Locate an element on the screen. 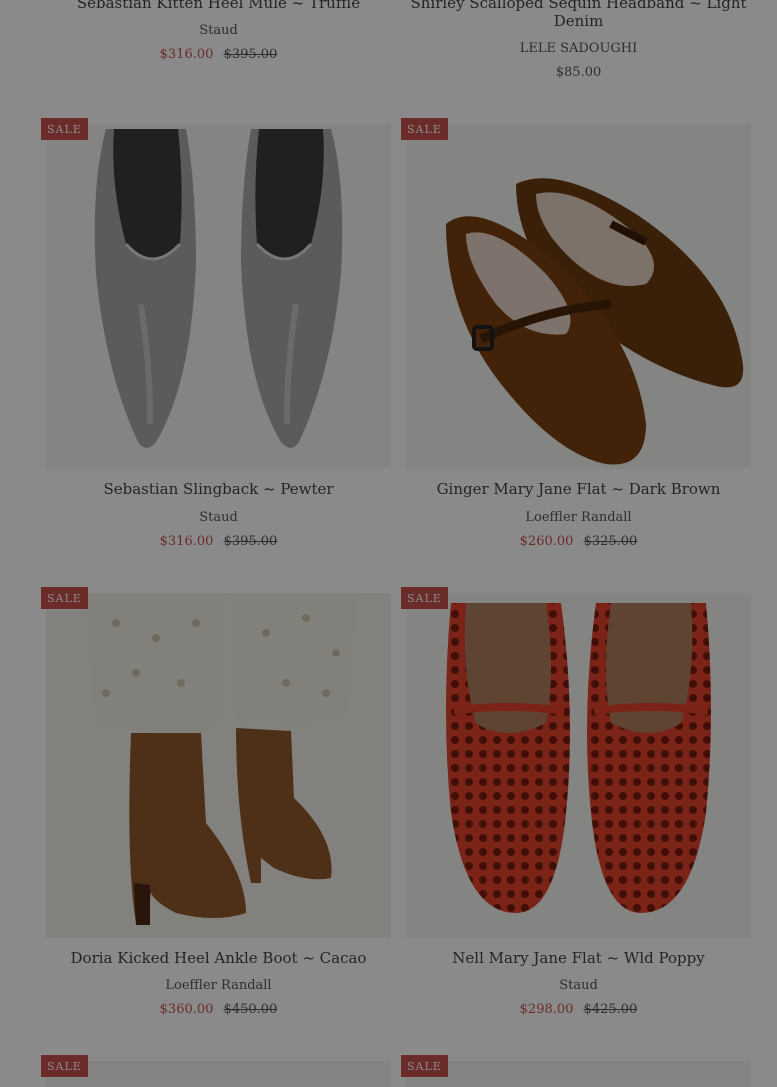 The width and height of the screenshot is (777, 1087). silver-slingback-image is located at coordinates (218, 296).